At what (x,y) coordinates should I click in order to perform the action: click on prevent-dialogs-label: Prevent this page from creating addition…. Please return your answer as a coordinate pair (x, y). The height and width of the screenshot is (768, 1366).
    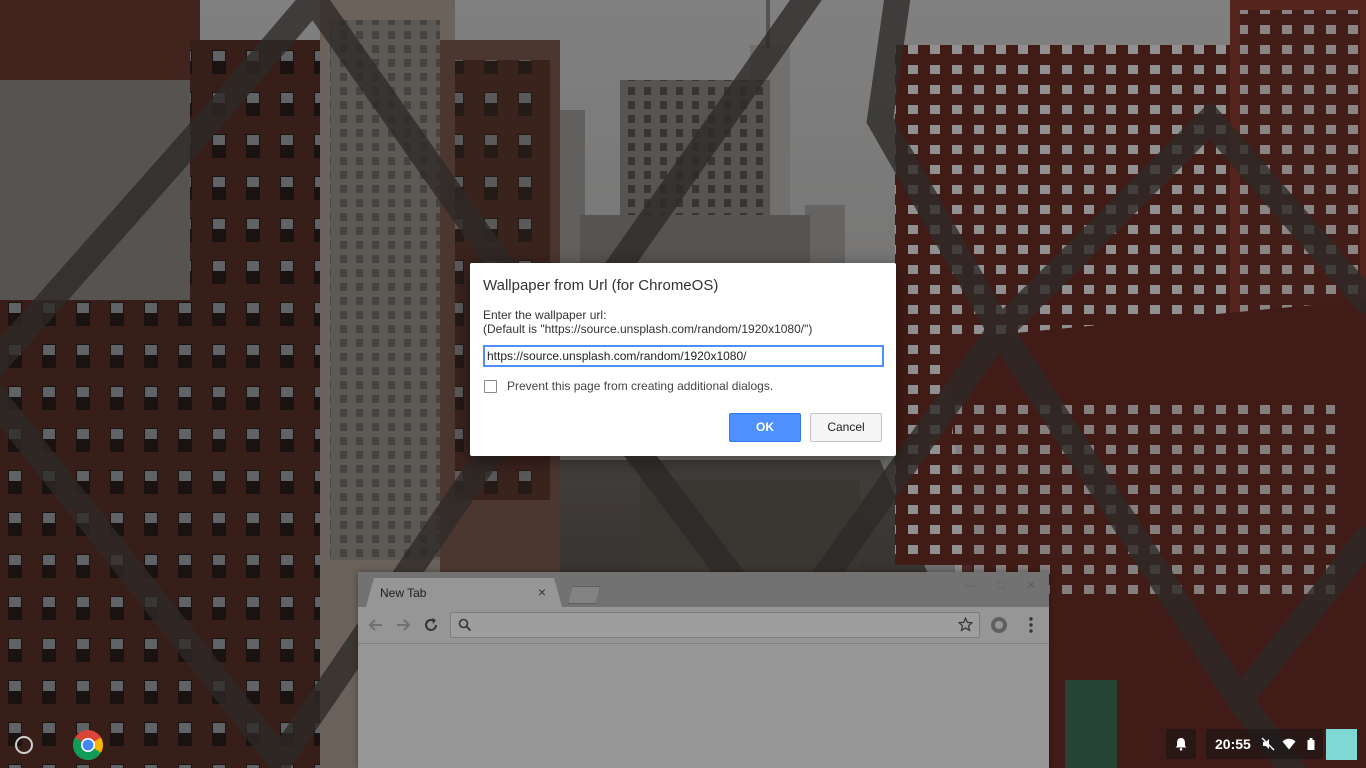
    Looking at the image, I should click on (640, 386).